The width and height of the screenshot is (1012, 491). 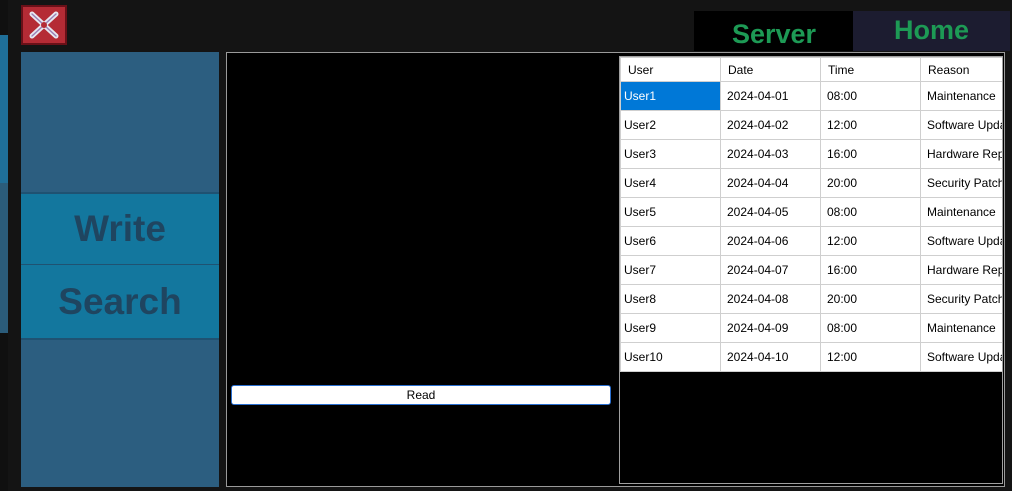 I want to click on table-row: User8 2024-04-08 20:00 Security Patch, so click(x=811, y=299).